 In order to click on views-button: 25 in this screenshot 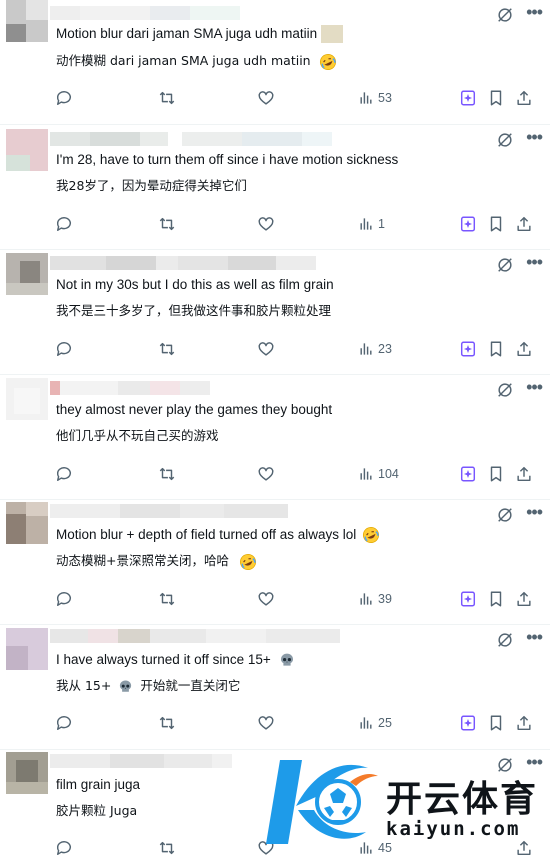, I will do `click(375, 723)`.